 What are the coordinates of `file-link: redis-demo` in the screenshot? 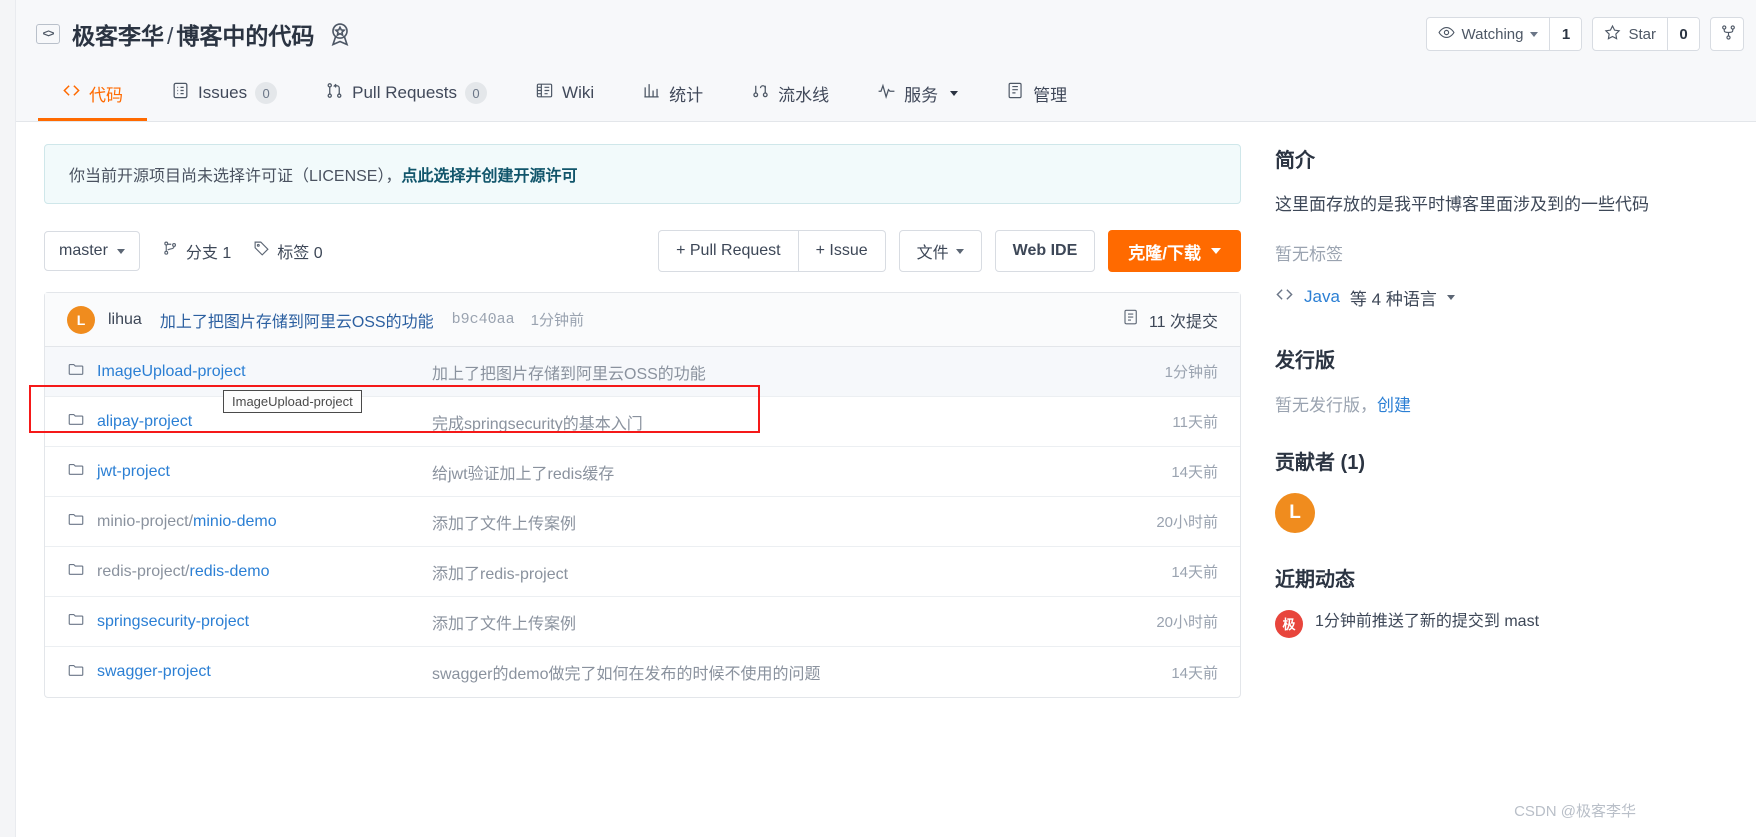 It's located at (229, 571).